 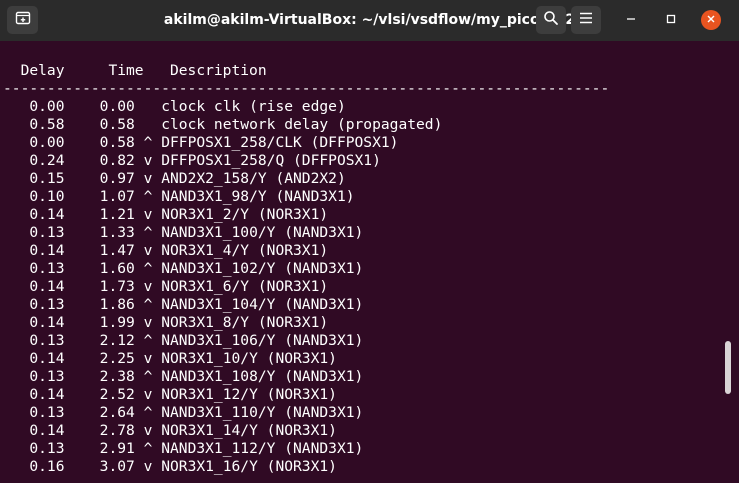 What do you see at coordinates (165, 215) in the screenshot?
I see `timing-row: 0.14 1.21 v NOR3X1_2/Y (NOR3X1)` at bounding box center [165, 215].